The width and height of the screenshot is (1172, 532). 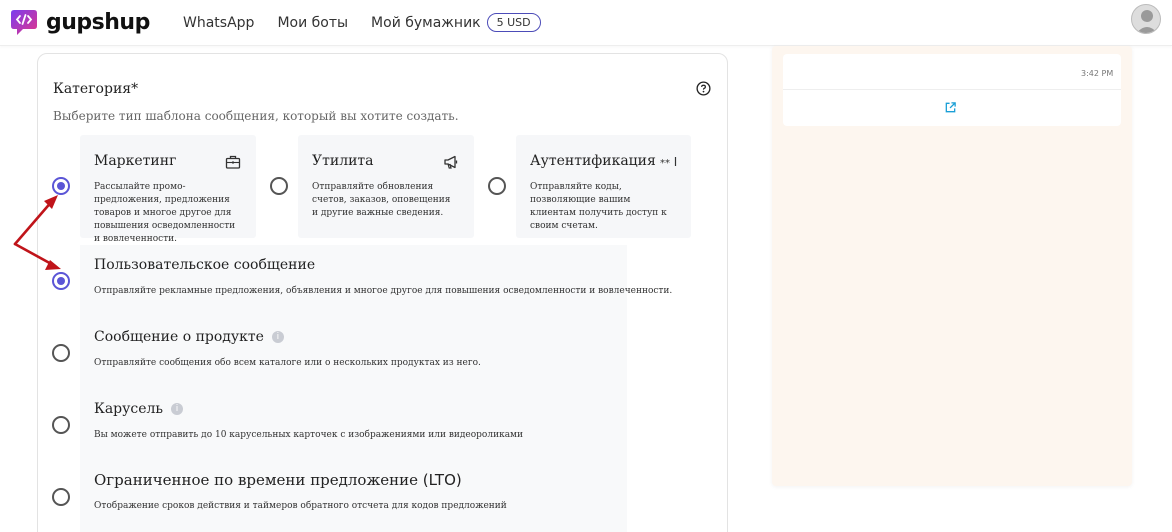 What do you see at coordinates (61, 497) in the screenshot?
I see `subtype-radio-lto` at bounding box center [61, 497].